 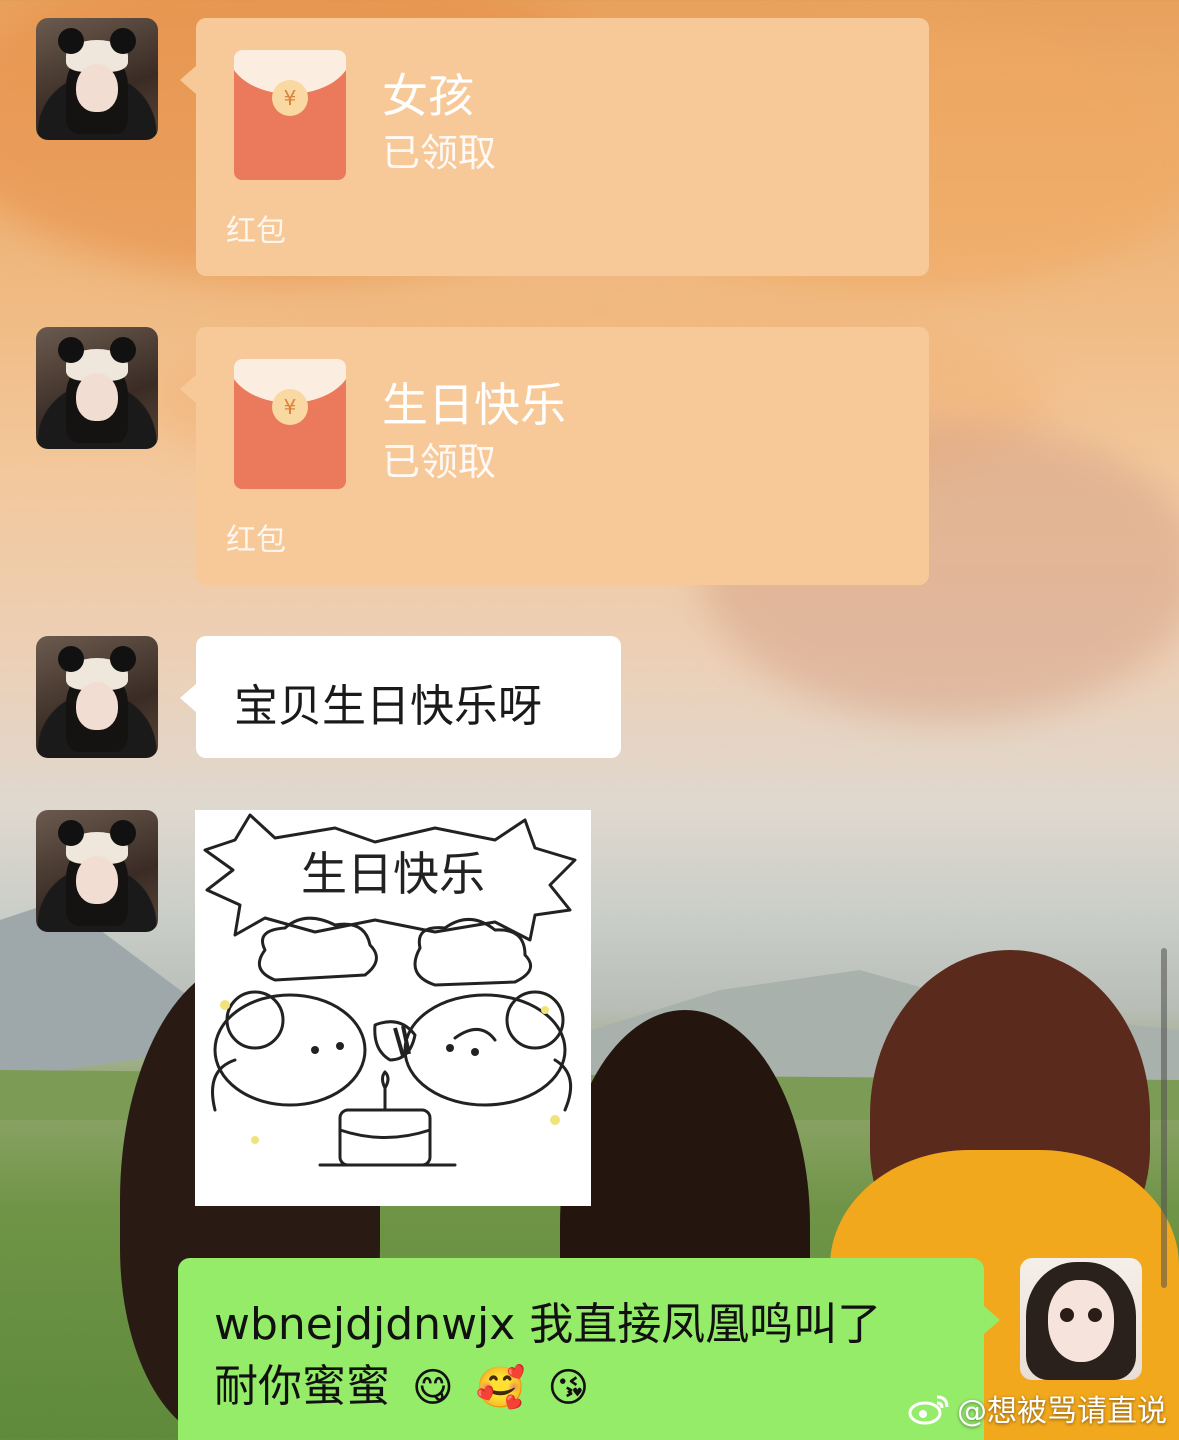 What do you see at coordinates (390, 990) in the screenshot?
I see `birthday-sticker-drawing: 生日快乐` at bounding box center [390, 990].